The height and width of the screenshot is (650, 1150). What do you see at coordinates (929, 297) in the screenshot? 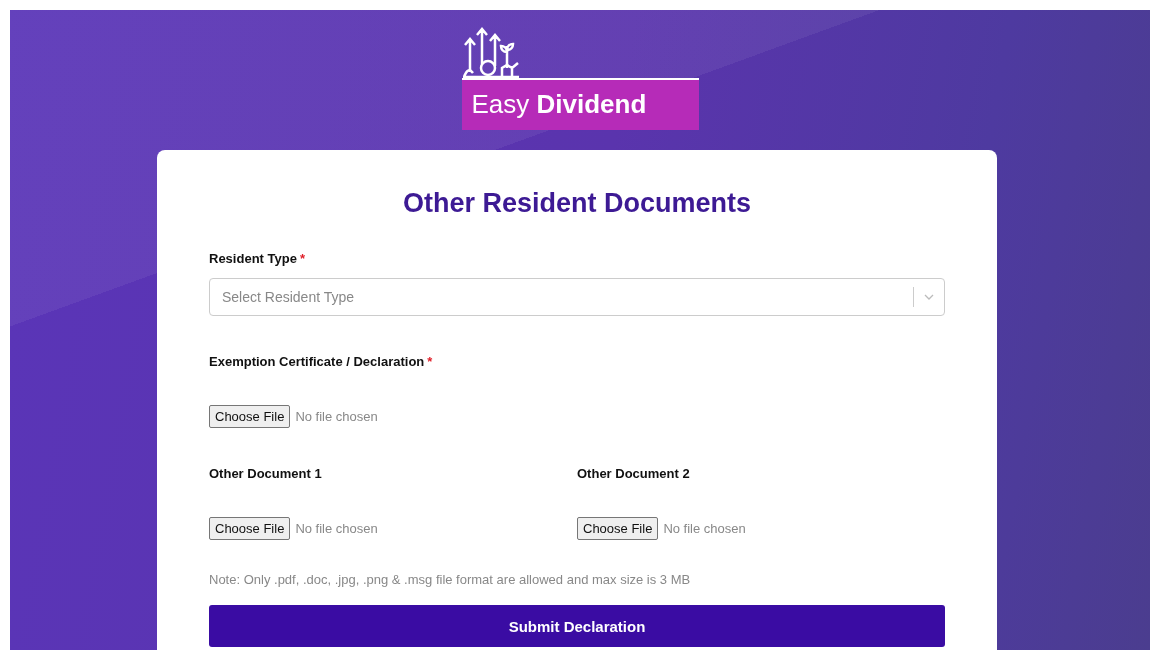
I see `chevron-down-icon` at bounding box center [929, 297].